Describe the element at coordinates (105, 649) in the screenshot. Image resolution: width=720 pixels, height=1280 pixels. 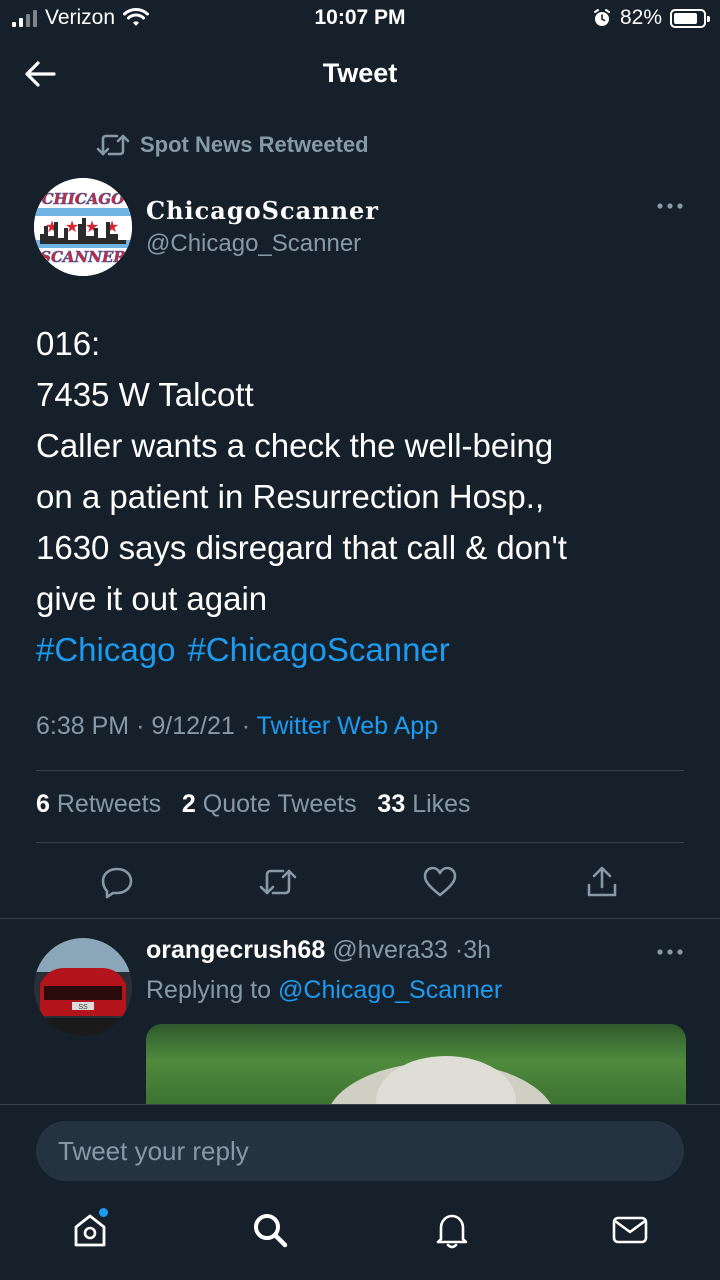
I see `hashtag-link: #Chicago` at that location.